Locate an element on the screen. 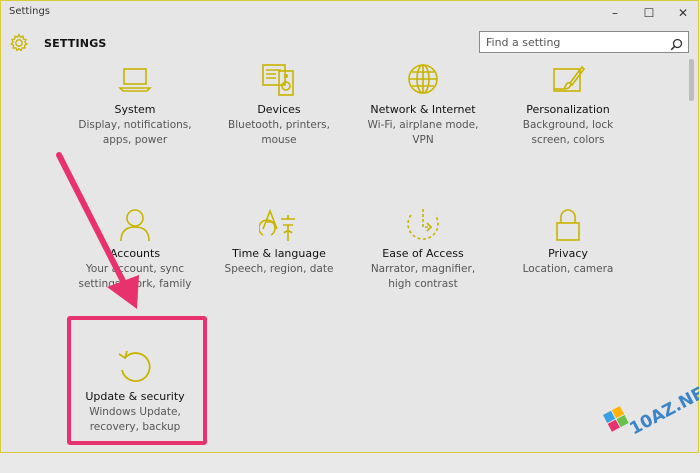 The image size is (700, 473). tile-time-language: Time & language Speech, region, date is located at coordinates (279, 267).